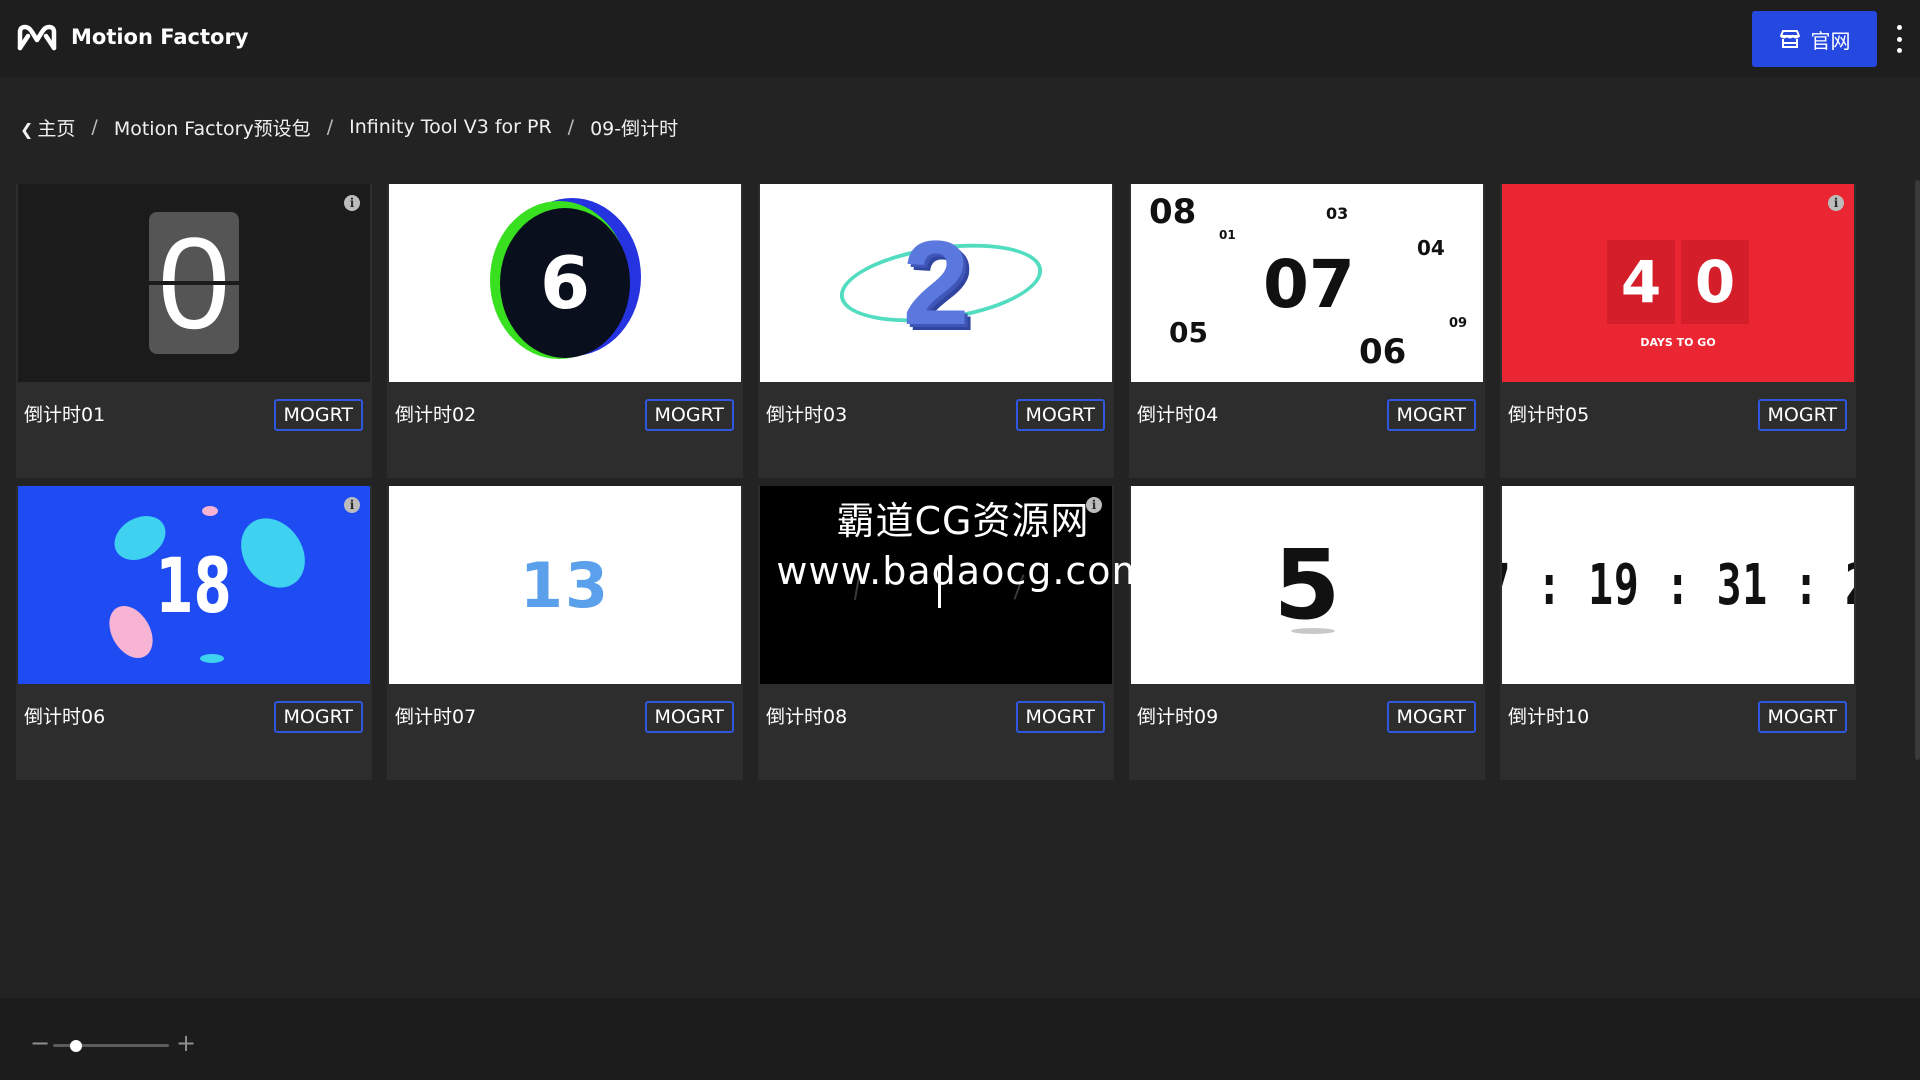 The height and width of the screenshot is (1080, 1920). I want to click on preset-card: 6 倒计时02 MOGRT, so click(565, 331).